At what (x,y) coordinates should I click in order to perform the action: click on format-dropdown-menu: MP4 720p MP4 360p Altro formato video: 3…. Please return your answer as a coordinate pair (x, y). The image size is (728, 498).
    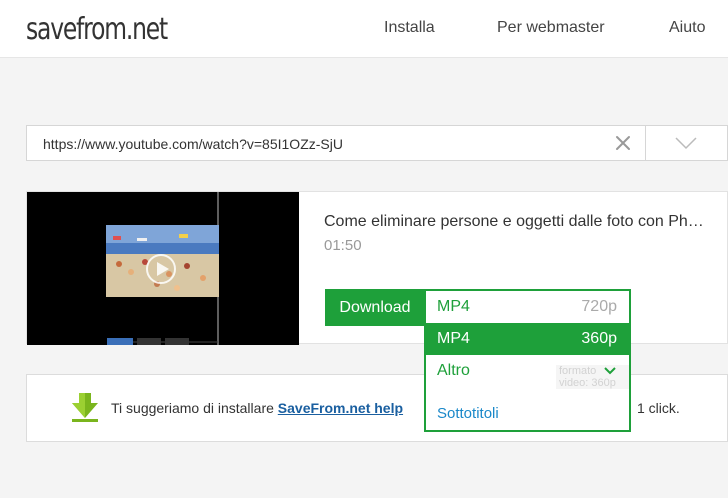
    Looking at the image, I should click on (527, 360).